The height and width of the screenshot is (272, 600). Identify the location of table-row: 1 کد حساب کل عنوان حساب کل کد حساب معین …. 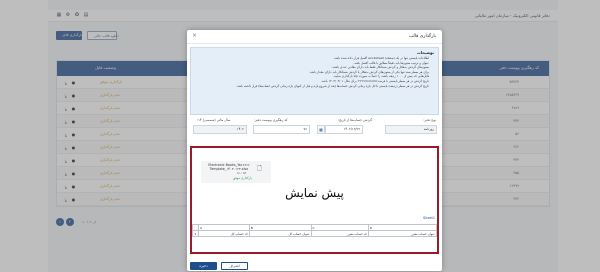
(315, 233).